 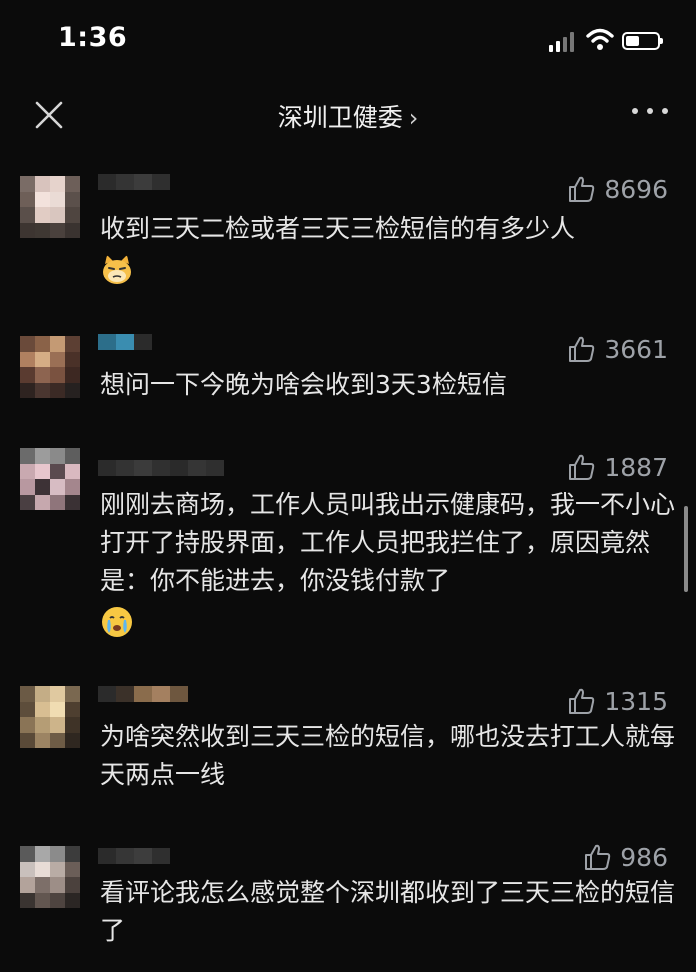 What do you see at coordinates (338, 228) in the screenshot?
I see `comment-body: 收到三天二检或者三天三检短信的有多少人` at bounding box center [338, 228].